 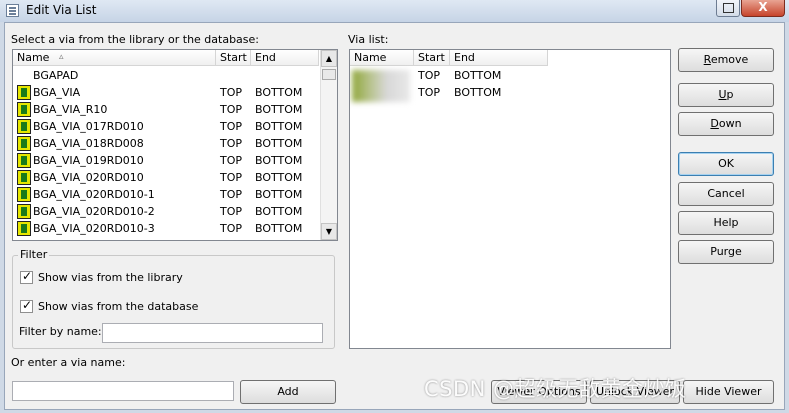 I want to click on scroll-thumb, so click(x=329, y=74).